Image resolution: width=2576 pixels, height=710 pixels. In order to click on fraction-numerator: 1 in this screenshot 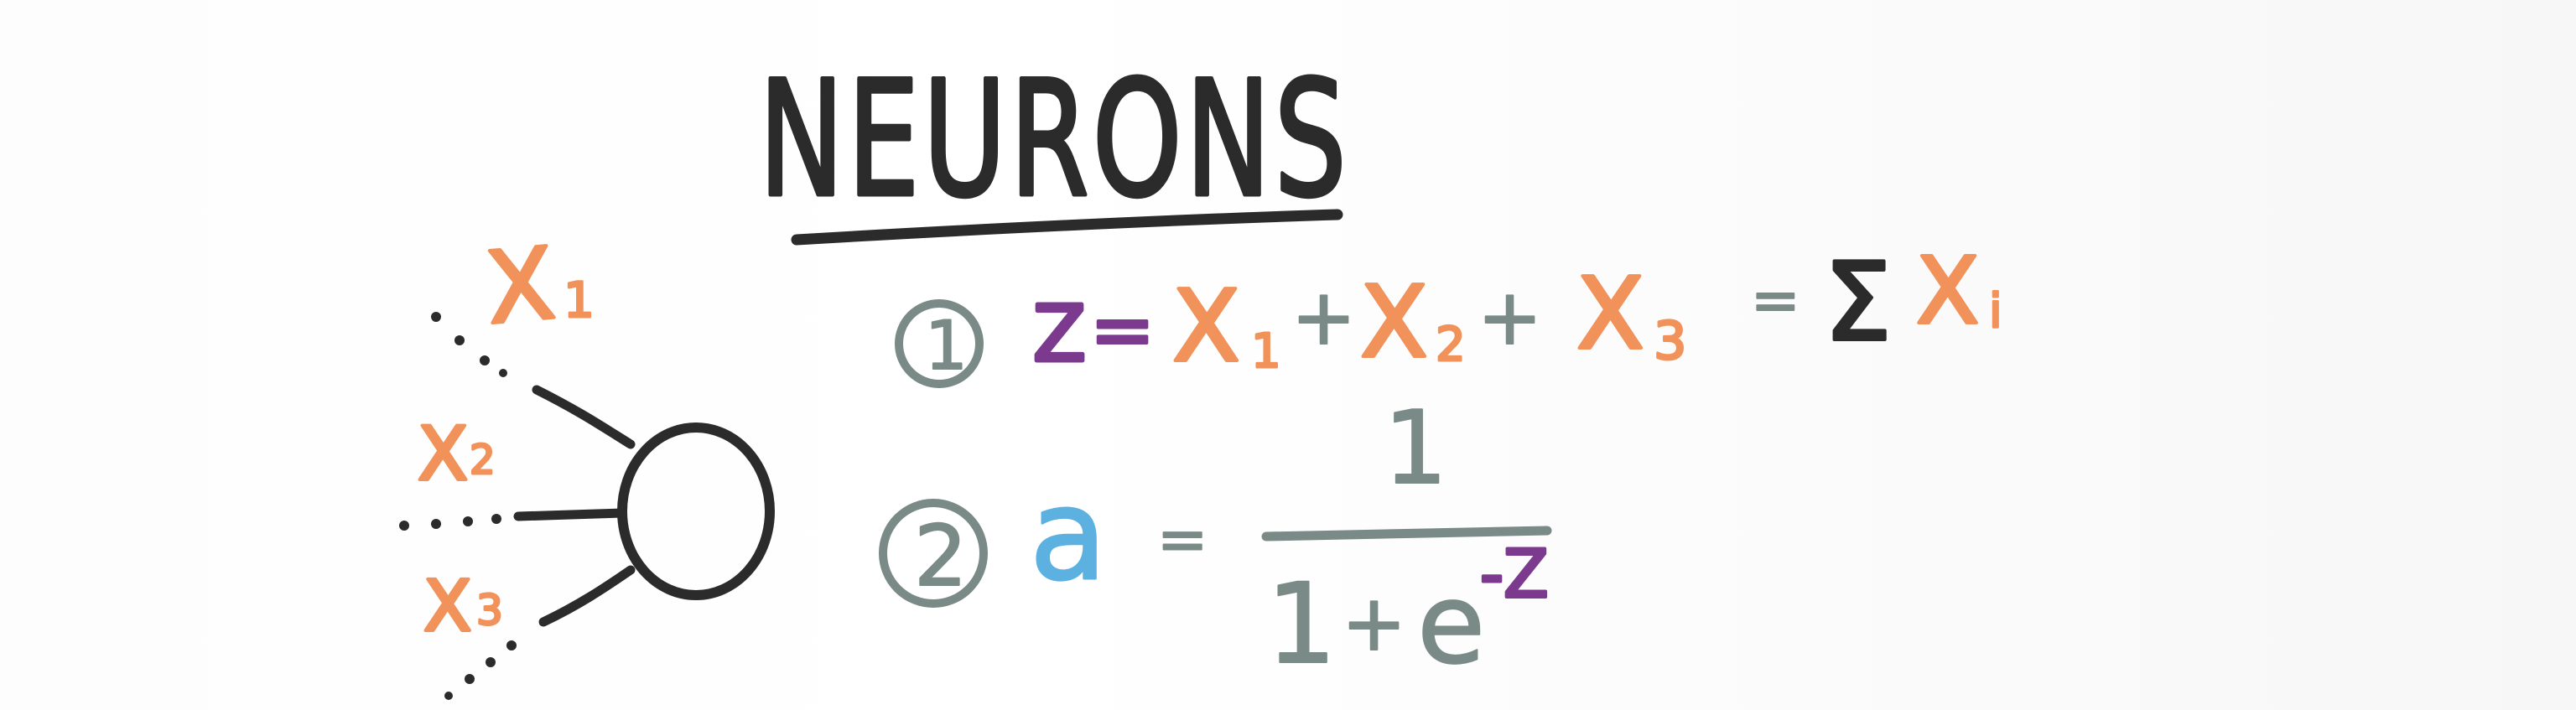, I will do `click(1415, 449)`.